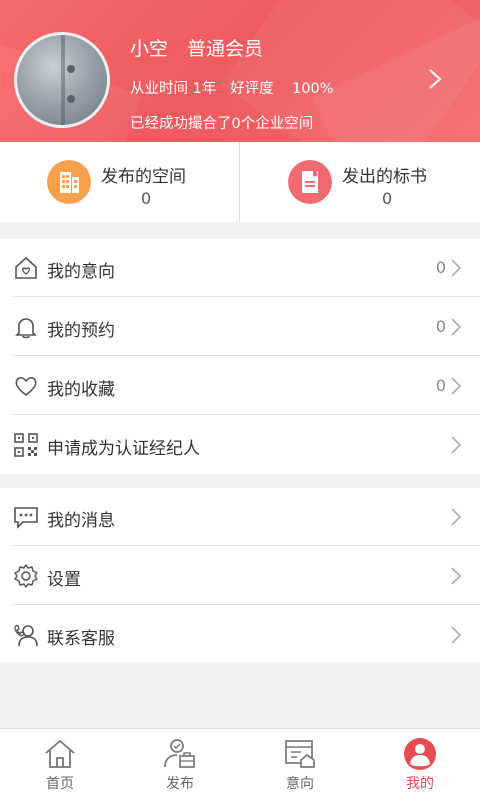  Describe the element at coordinates (180, 784) in the screenshot. I see `tab-label: 发布` at that location.